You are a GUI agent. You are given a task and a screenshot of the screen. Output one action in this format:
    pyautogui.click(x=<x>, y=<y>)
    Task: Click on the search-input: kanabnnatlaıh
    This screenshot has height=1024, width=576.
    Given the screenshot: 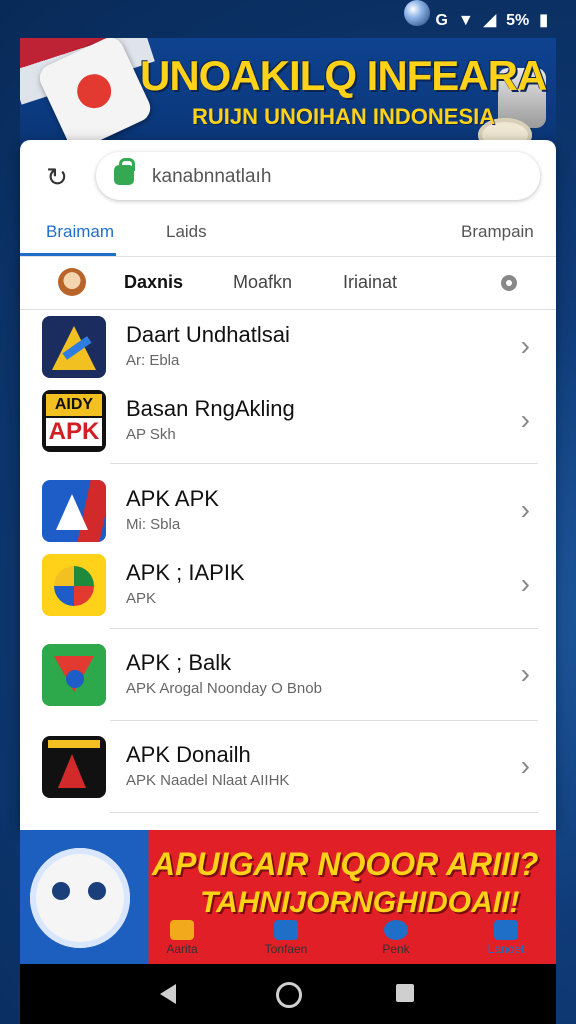 What is the action you would take?
    pyautogui.click(x=318, y=176)
    